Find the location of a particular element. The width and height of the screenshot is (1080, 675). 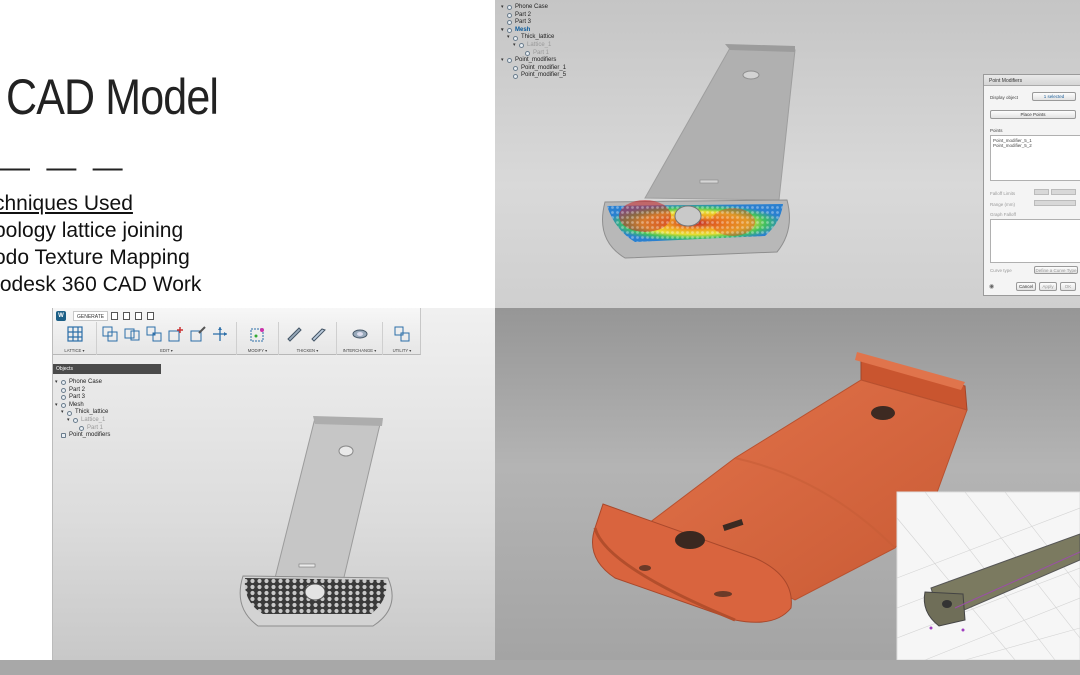

curve-type-select: Define a Curve Type is located at coordinates (1056, 270).